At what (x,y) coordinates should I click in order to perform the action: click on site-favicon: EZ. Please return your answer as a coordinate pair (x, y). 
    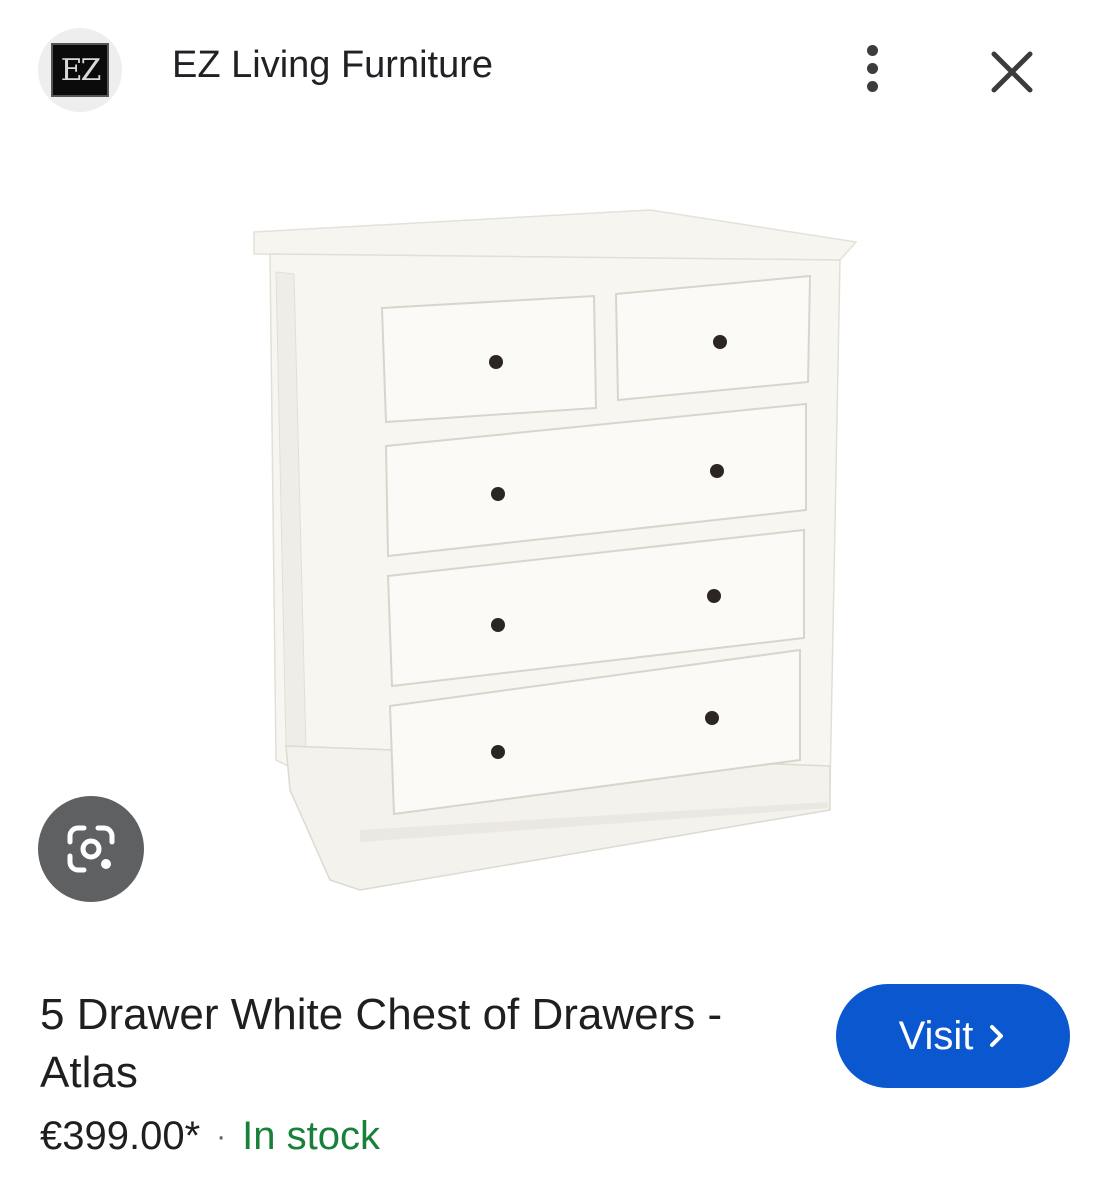
    Looking at the image, I should click on (80, 70).